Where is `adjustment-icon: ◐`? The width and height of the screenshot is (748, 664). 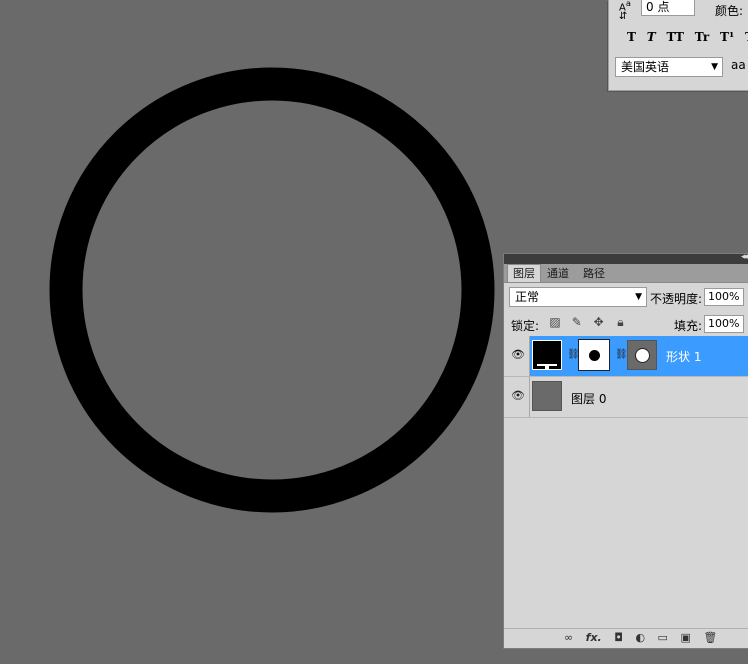 adjustment-icon: ◐ is located at coordinates (640, 637).